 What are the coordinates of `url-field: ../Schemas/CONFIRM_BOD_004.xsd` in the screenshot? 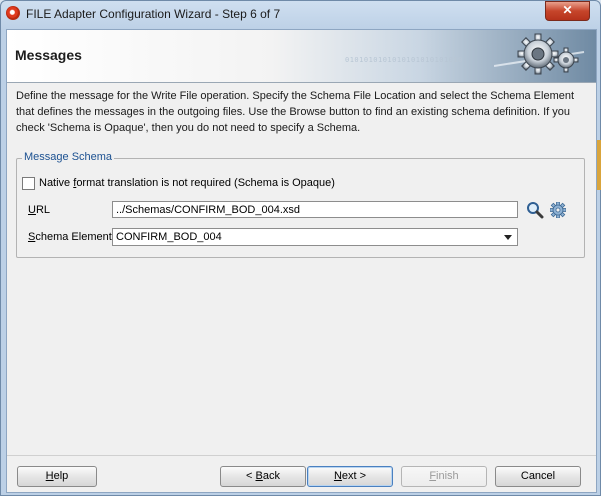 It's located at (315, 209).